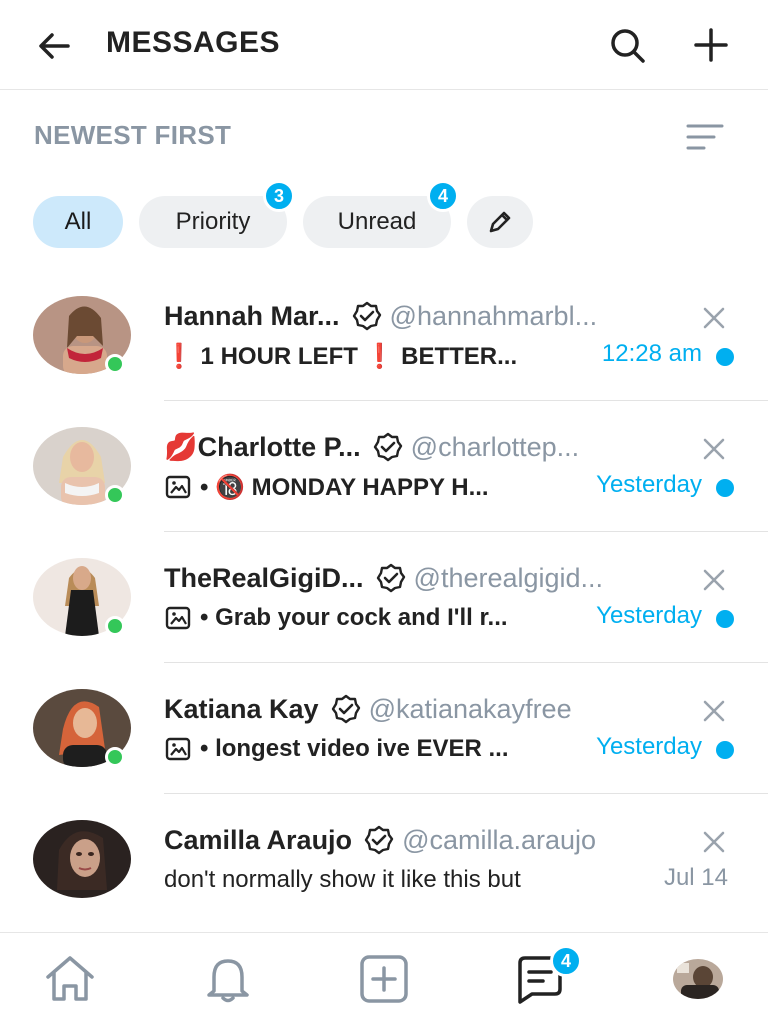 This screenshot has width=768, height=1024. I want to click on count-badge: 4, so click(443, 196).